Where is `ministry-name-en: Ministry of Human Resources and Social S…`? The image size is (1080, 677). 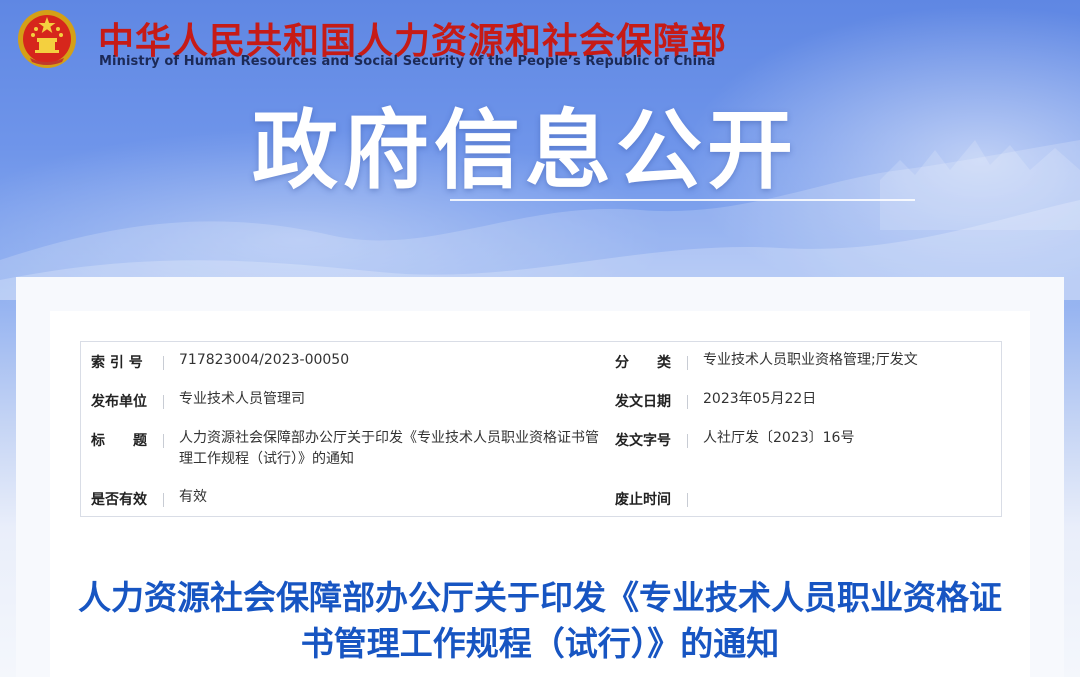
ministry-name-en: Ministry of Human Resources and Social S… is located at coordinates (407, 61).